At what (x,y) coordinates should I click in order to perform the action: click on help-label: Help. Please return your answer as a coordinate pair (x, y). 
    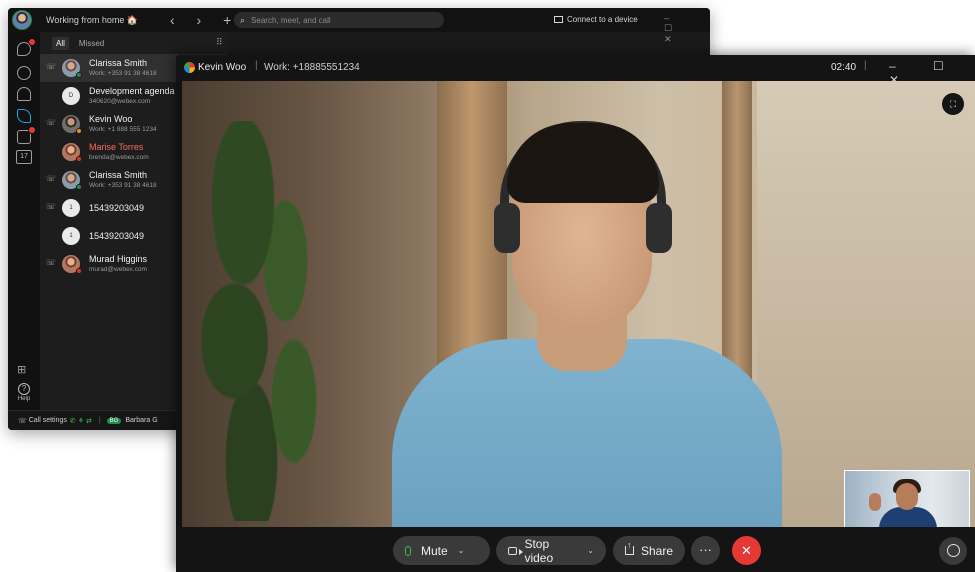
    Looking at the image, I should click on (24, 399).